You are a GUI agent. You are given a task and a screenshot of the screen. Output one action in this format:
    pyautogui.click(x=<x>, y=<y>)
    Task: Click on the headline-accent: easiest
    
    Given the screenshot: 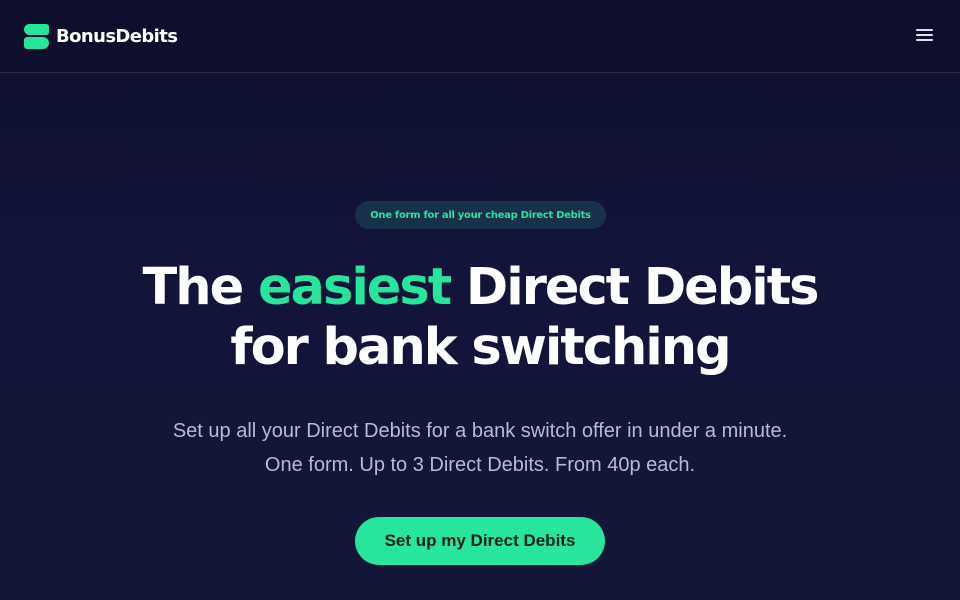 What is the action you would take?
    pyautogui.click(x=354, y=287)
    